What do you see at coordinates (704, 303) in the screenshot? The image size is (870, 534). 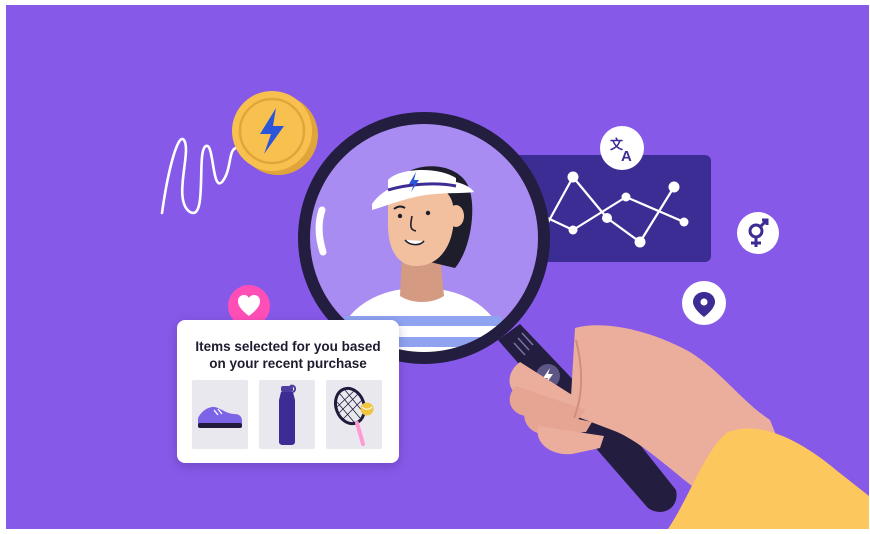 I see `location-pin-icon` at bounding box center [704, 303].